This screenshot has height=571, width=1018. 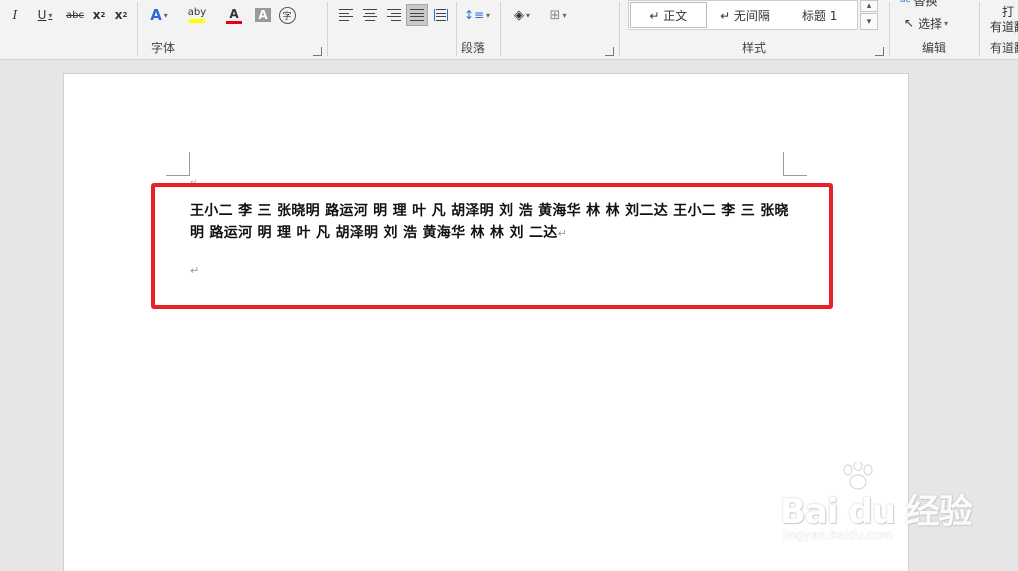 I want to click on superscript-icon: x, so click(x=118, y=15).